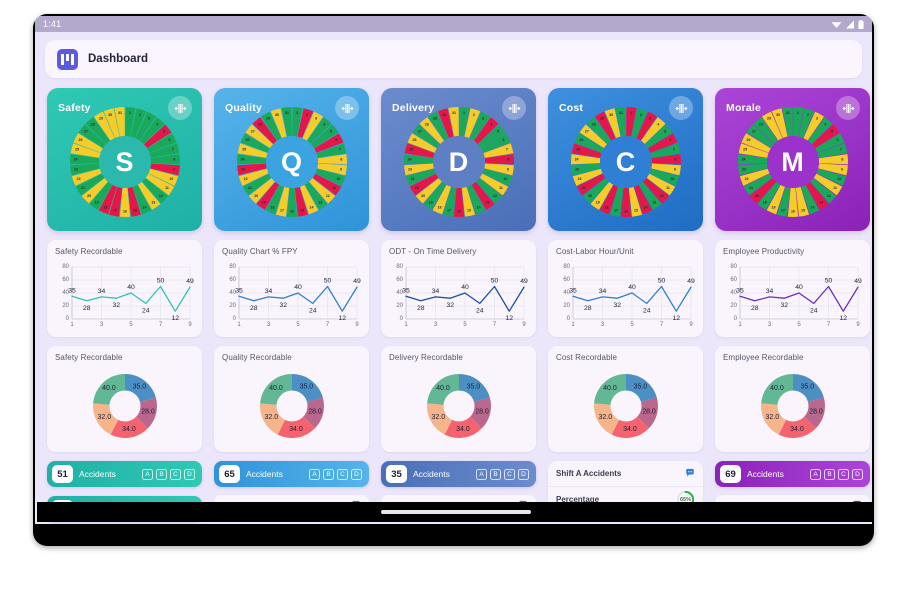 The height and width of the screenshot is (591, 907). What do you see at coordinates (792, 474) in the screenshot?
I see `accidents-bar: 69 Accidents A B C D` at bounding box center [792, 474].